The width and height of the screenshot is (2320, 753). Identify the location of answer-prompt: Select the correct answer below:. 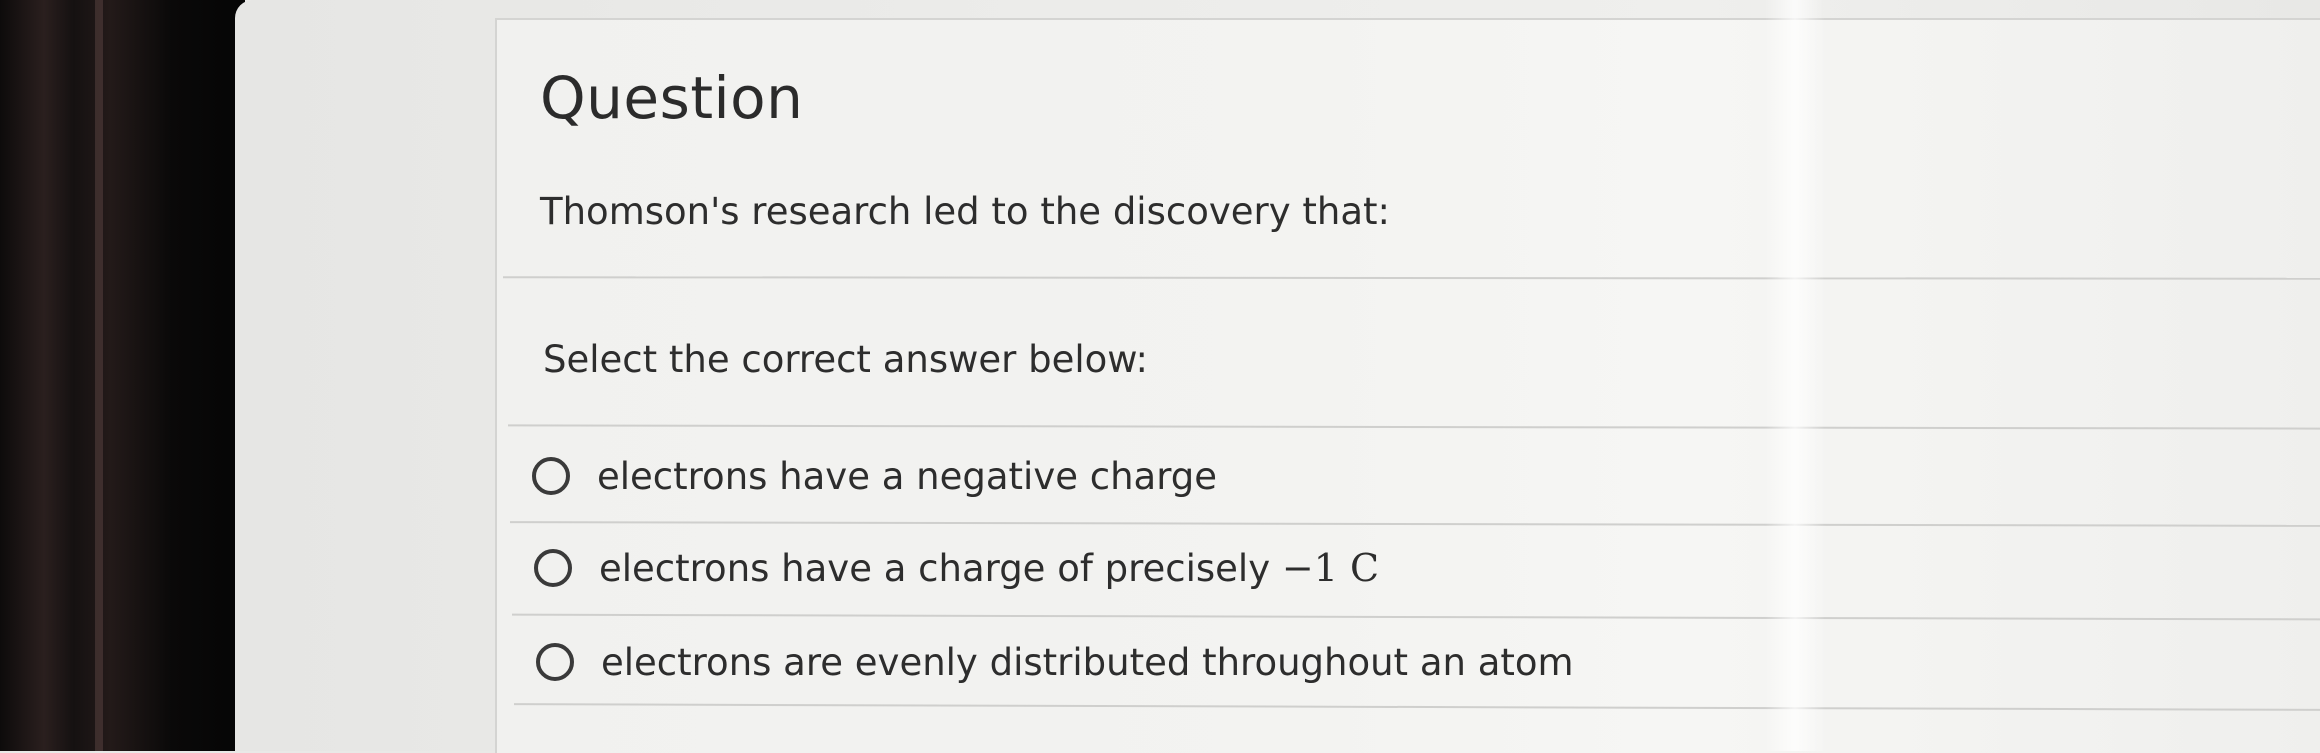
(845, 359).